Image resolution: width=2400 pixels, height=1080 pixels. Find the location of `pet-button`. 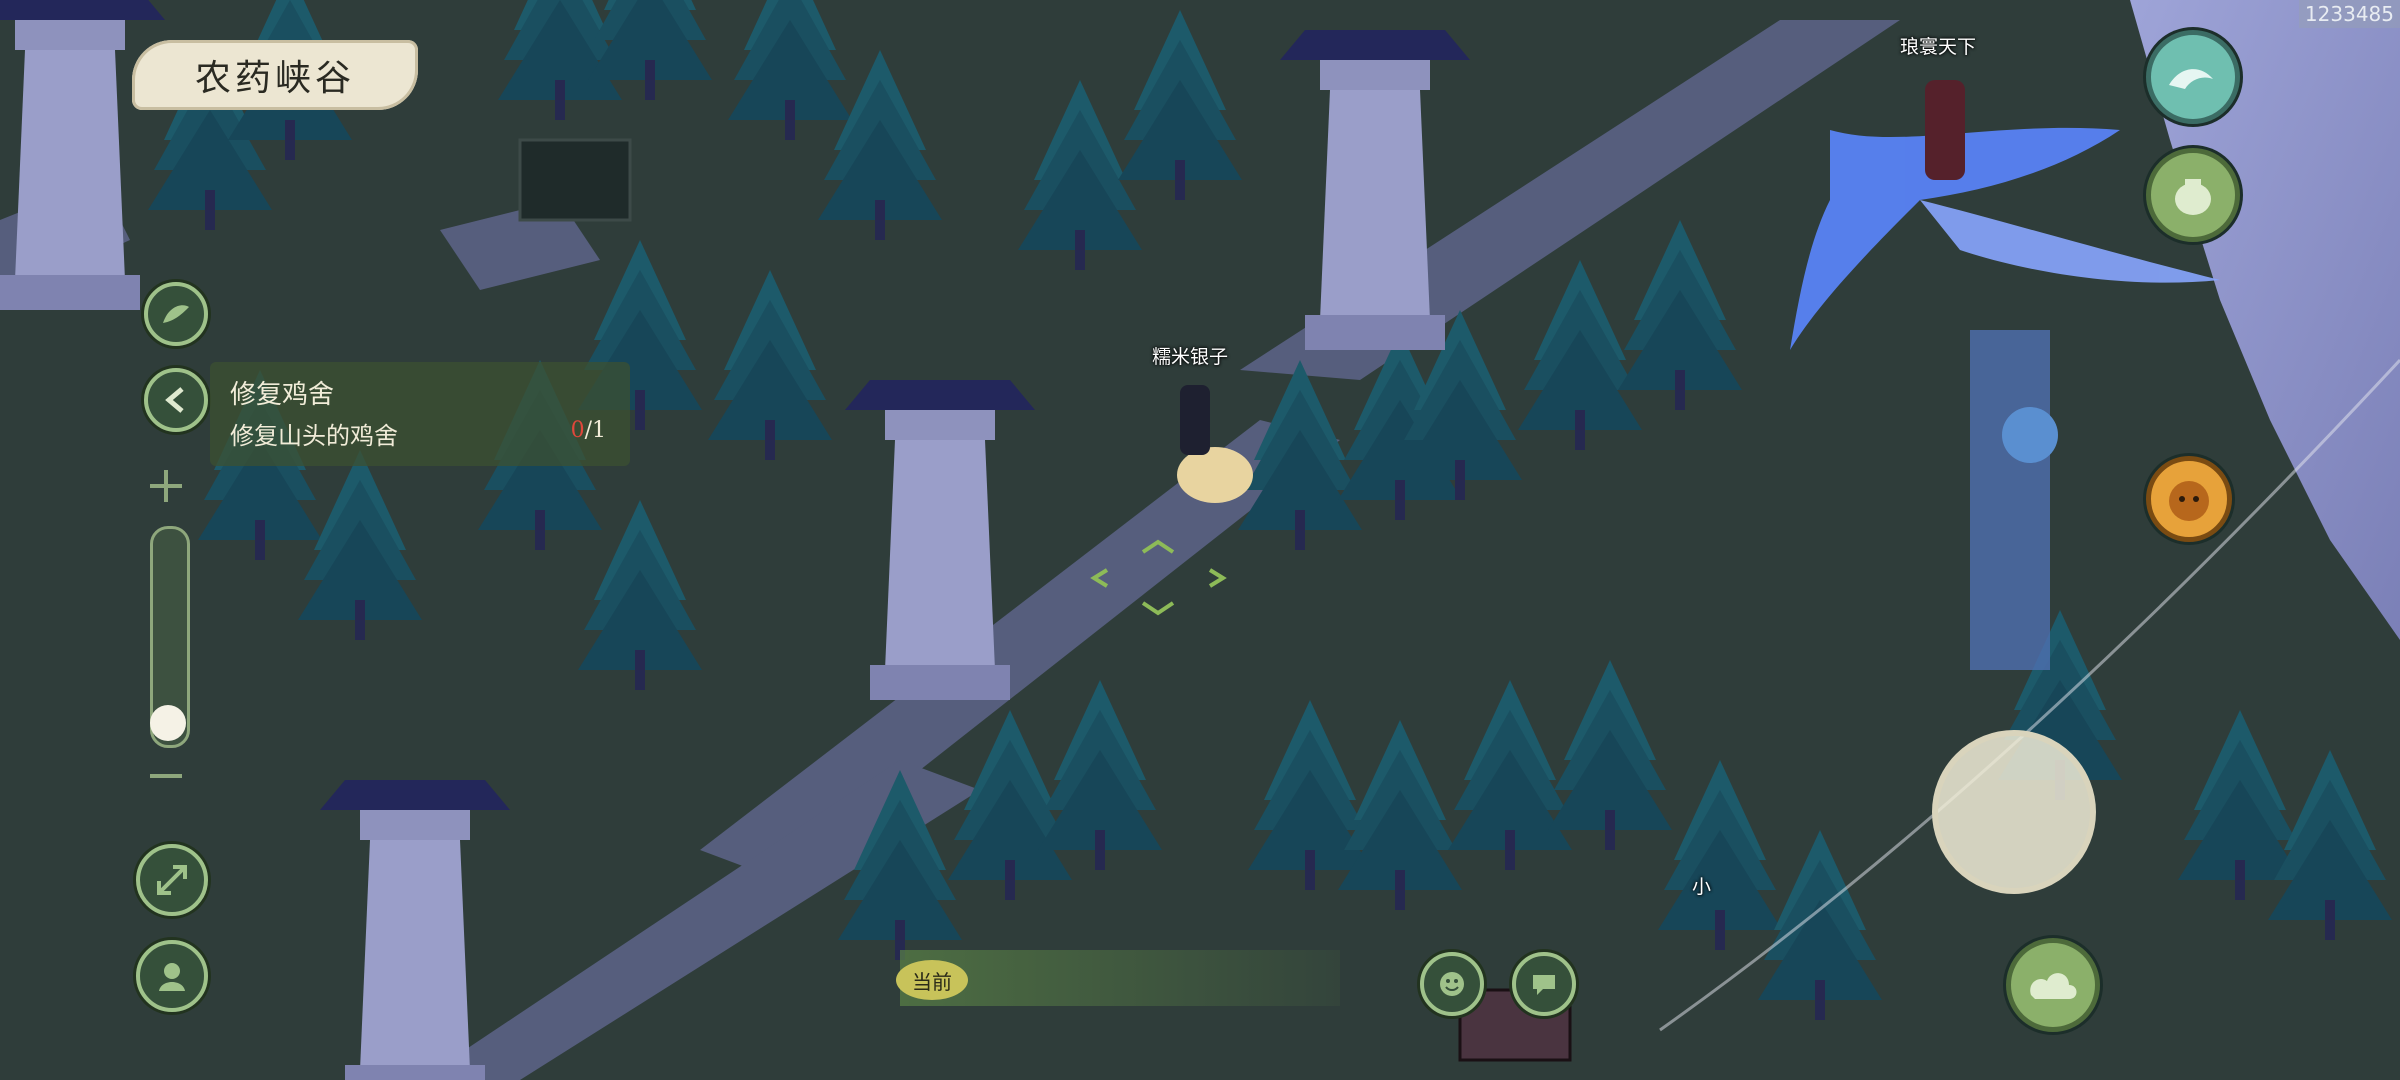

pet-button is located at coordinates (2189, 499).